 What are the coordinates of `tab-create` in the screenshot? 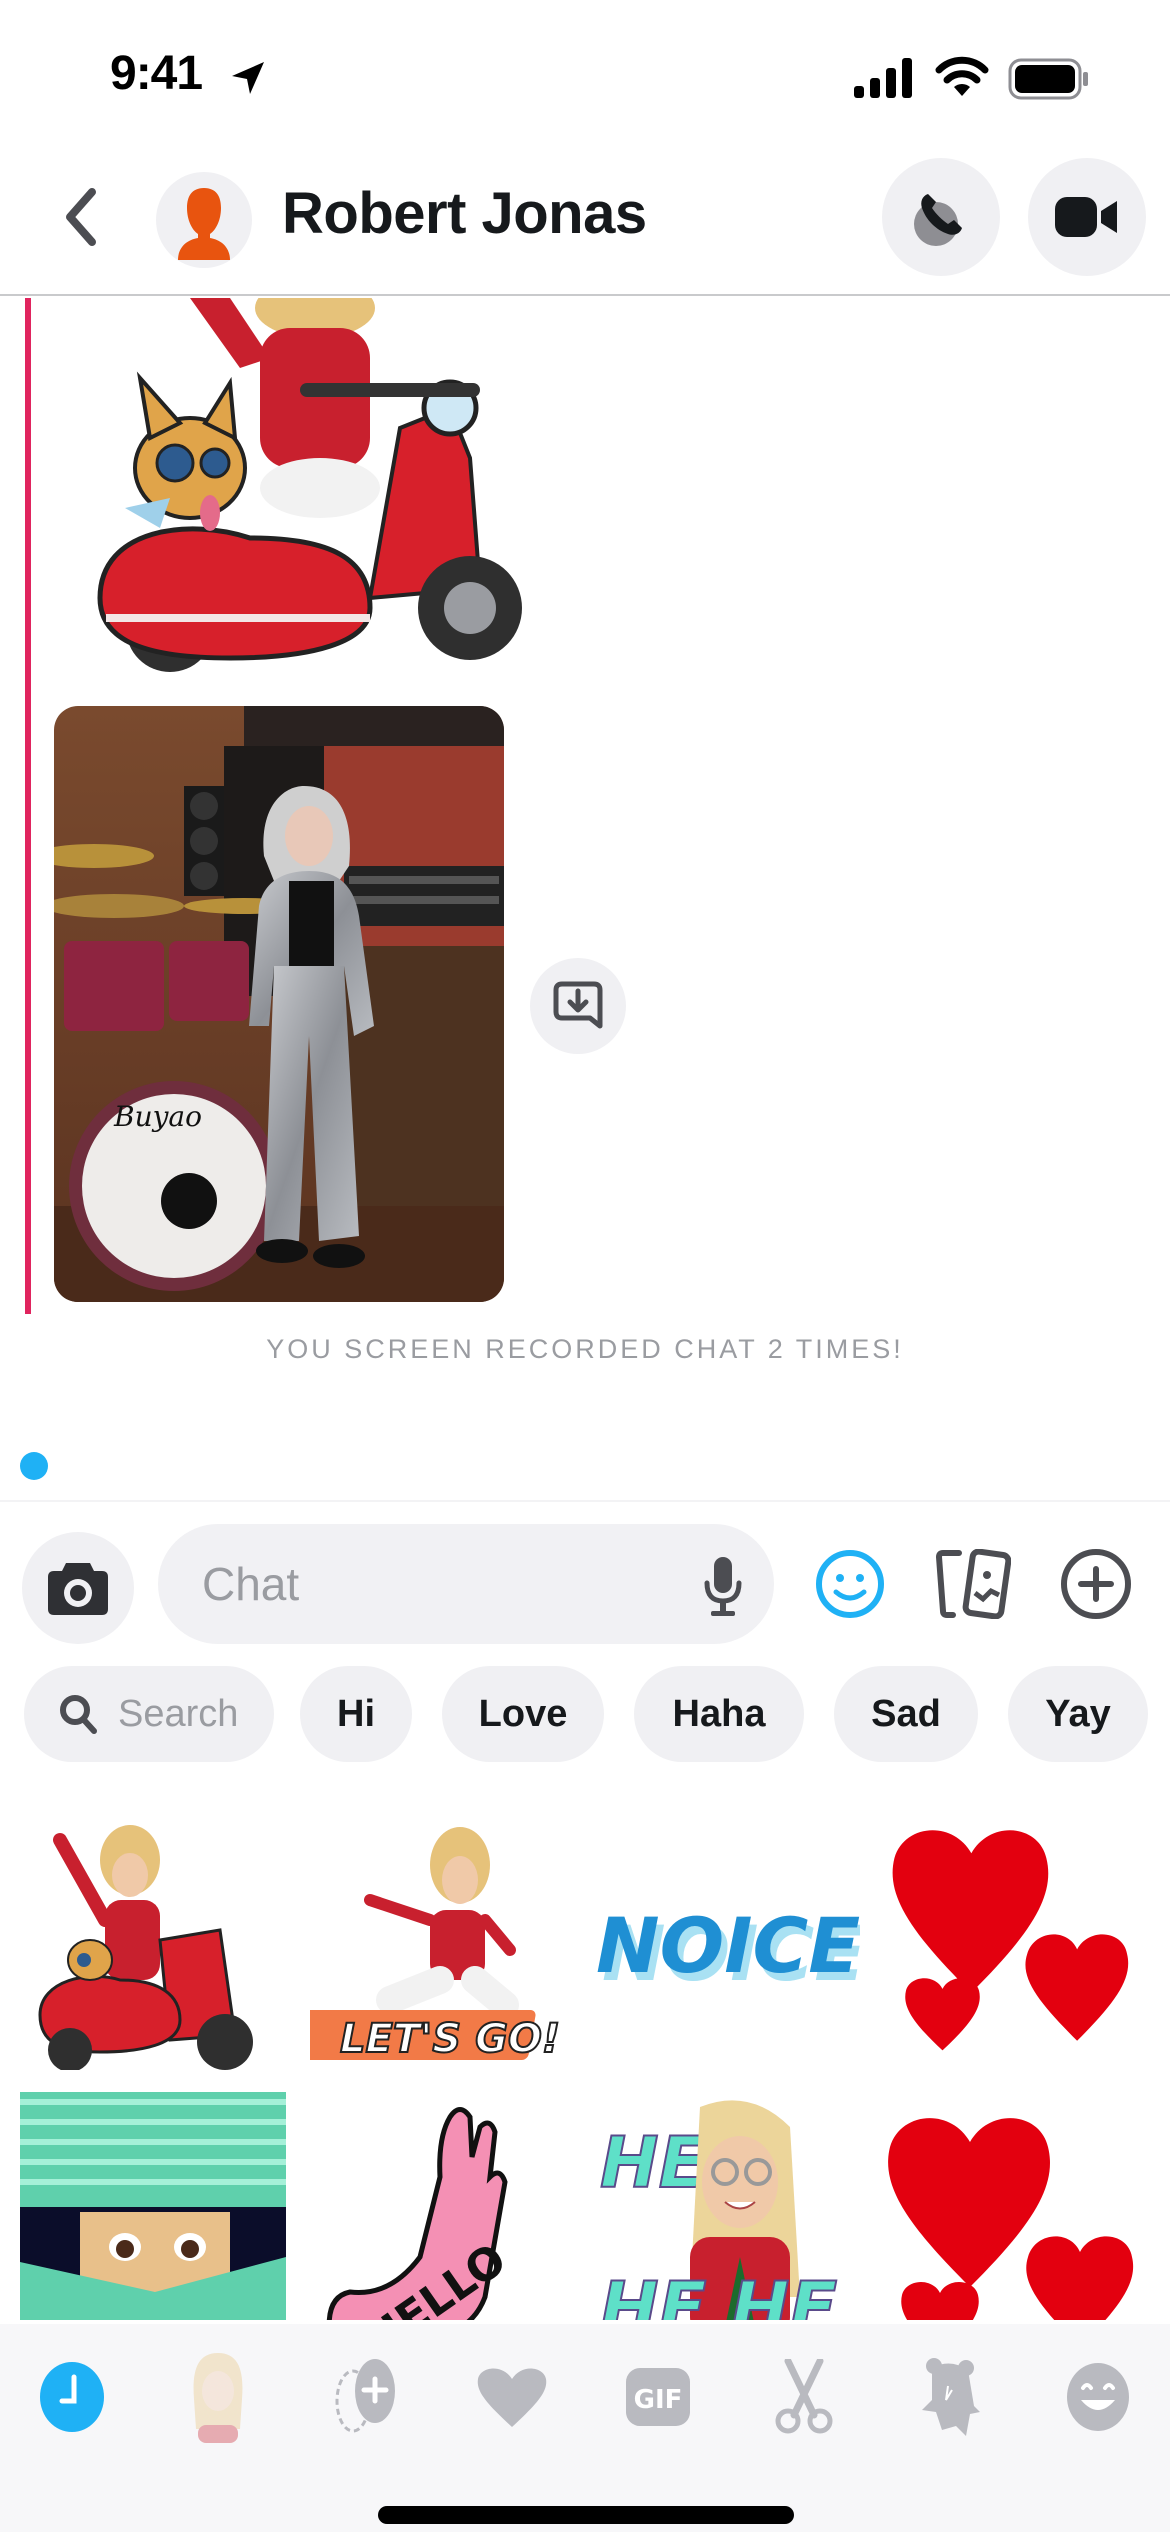 It's located at (366, 2397).